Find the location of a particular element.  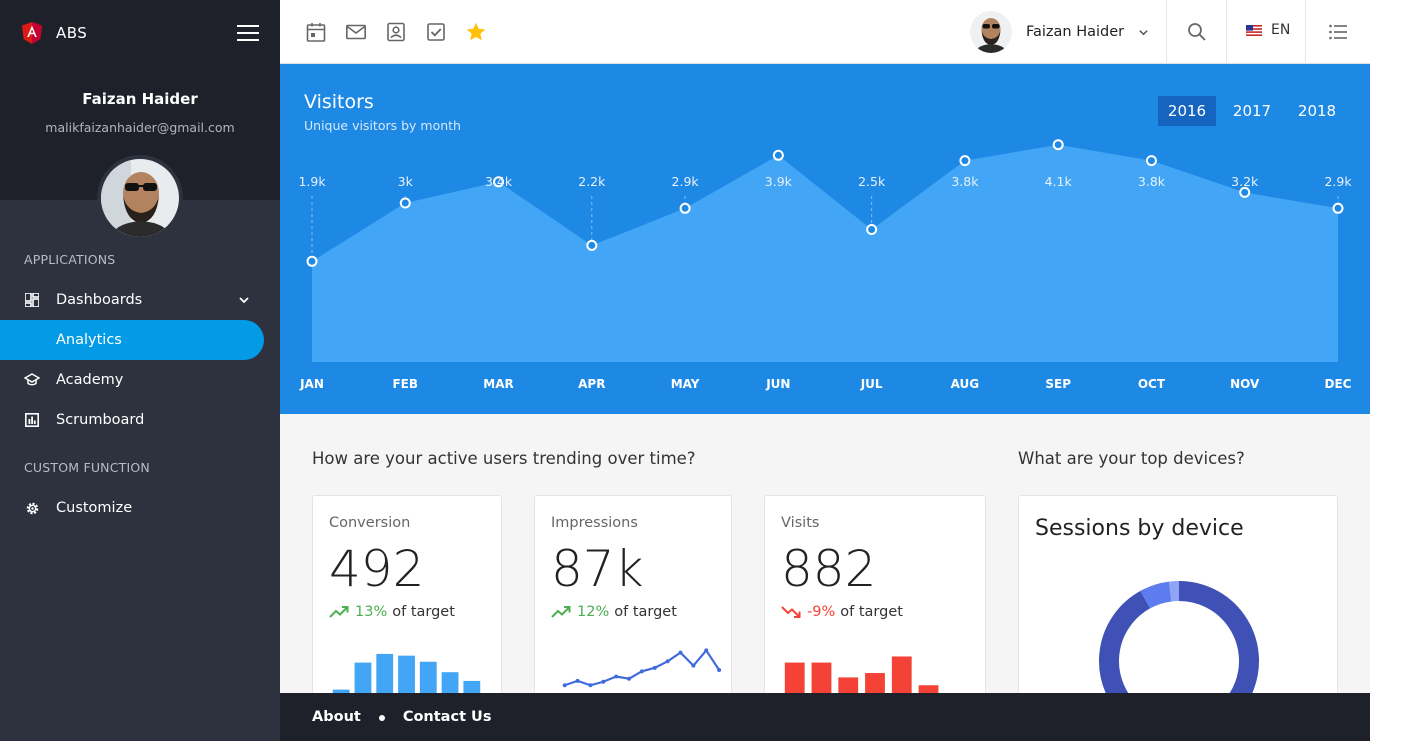

card-label: Visits is located at coordinates (800, 523).